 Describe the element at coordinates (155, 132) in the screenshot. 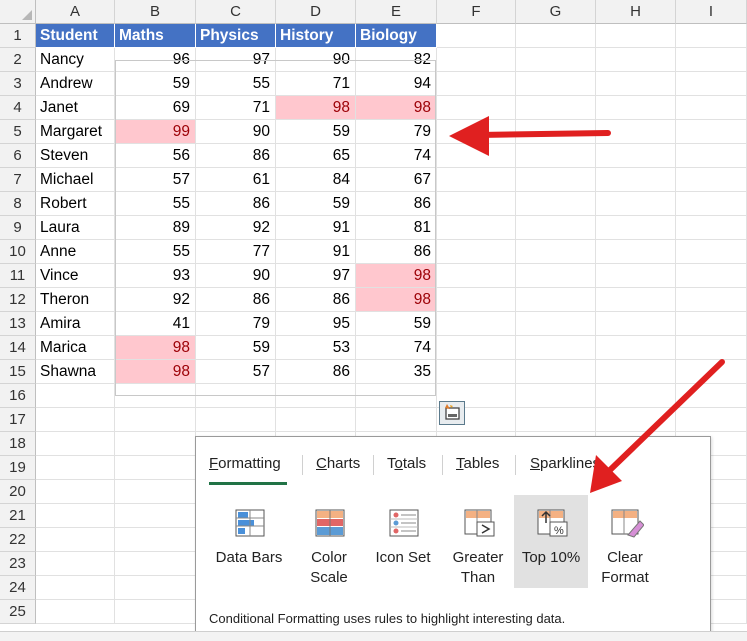

I see `highlighted-score-cell: 99` at that location.